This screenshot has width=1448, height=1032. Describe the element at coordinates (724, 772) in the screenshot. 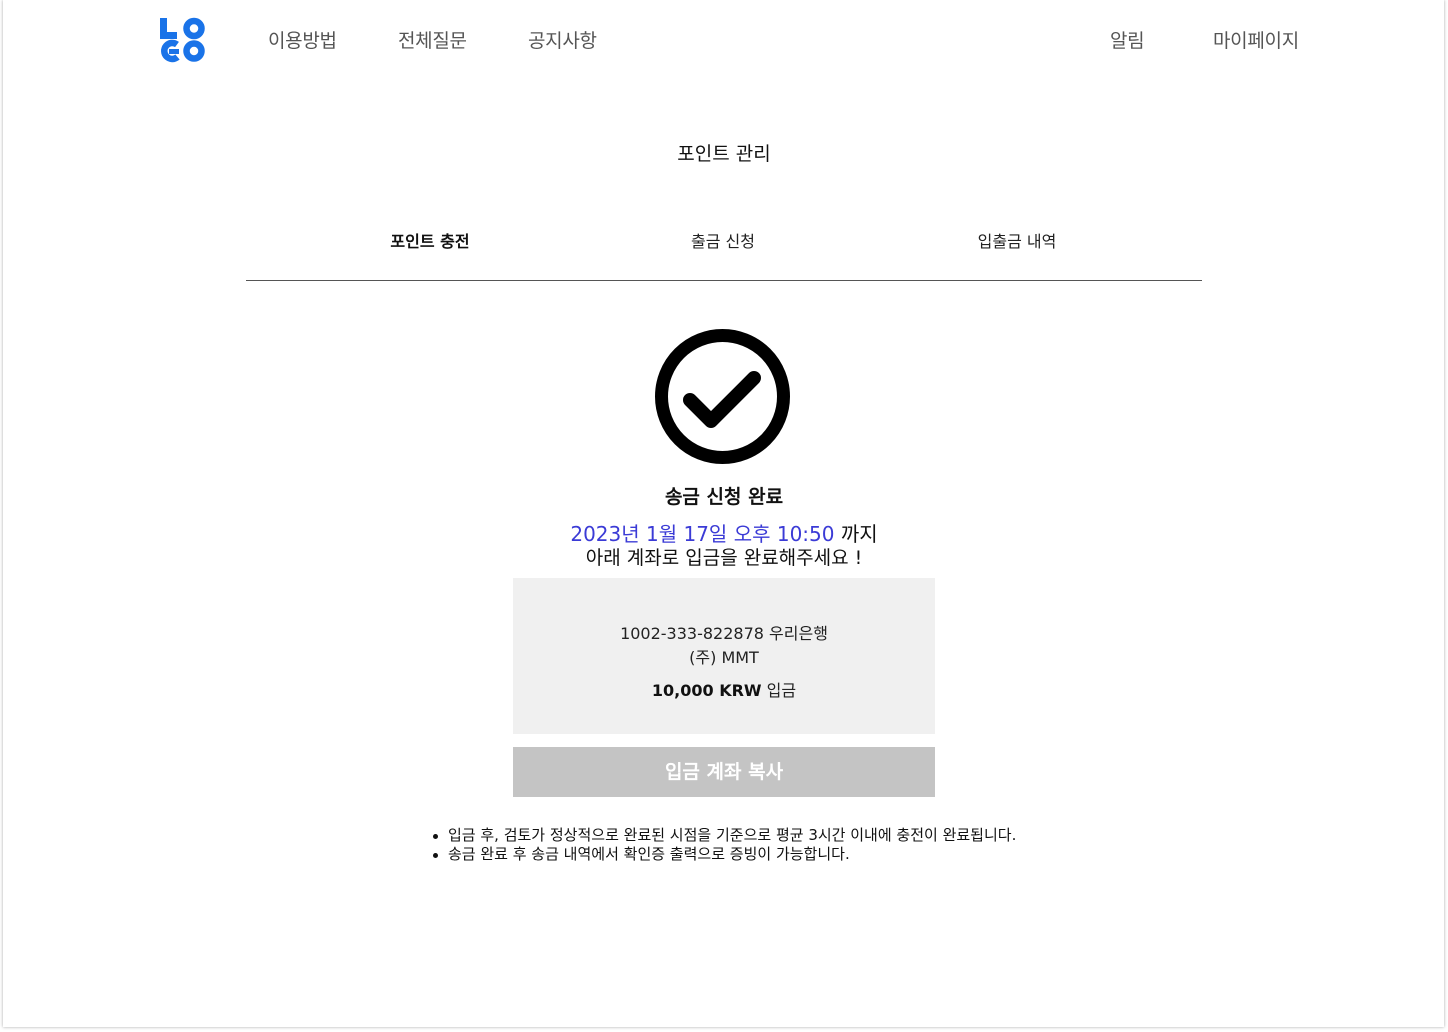

I see `copy-account-button: 입금 계좌 복사` at that location.